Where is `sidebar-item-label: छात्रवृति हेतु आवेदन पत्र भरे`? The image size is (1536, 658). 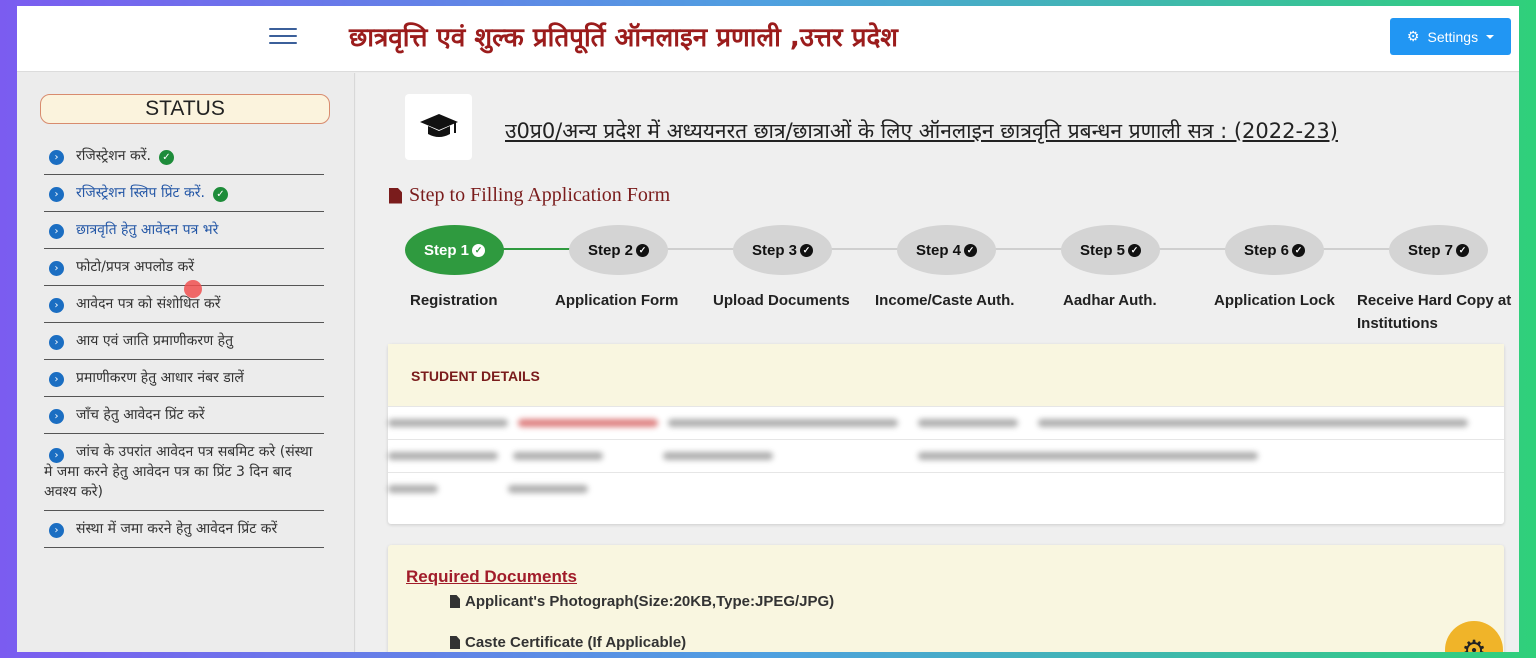 sidebar-item-label: छात्रवृति हेतु आवेदन पत्र भरे is located at coordinates (147, 230).